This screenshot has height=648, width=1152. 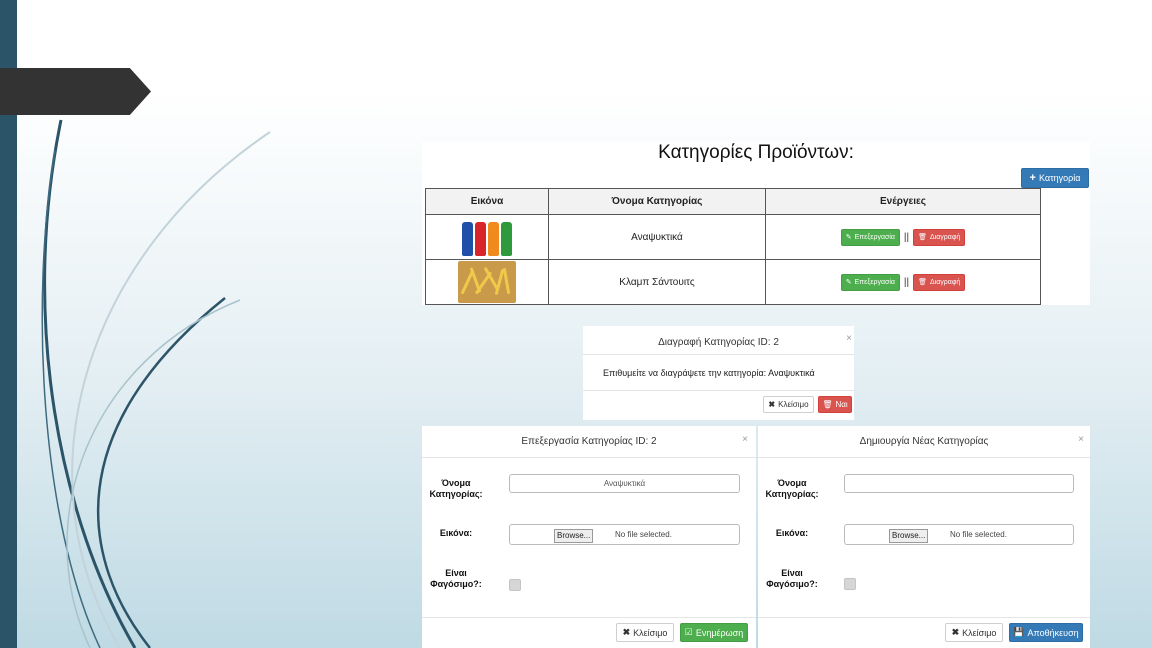 I want to click on table-row: Αναψυκτικά ✎ Επεξεργασία || 🗑 Διαγραφή, so click(x=733, y=237).